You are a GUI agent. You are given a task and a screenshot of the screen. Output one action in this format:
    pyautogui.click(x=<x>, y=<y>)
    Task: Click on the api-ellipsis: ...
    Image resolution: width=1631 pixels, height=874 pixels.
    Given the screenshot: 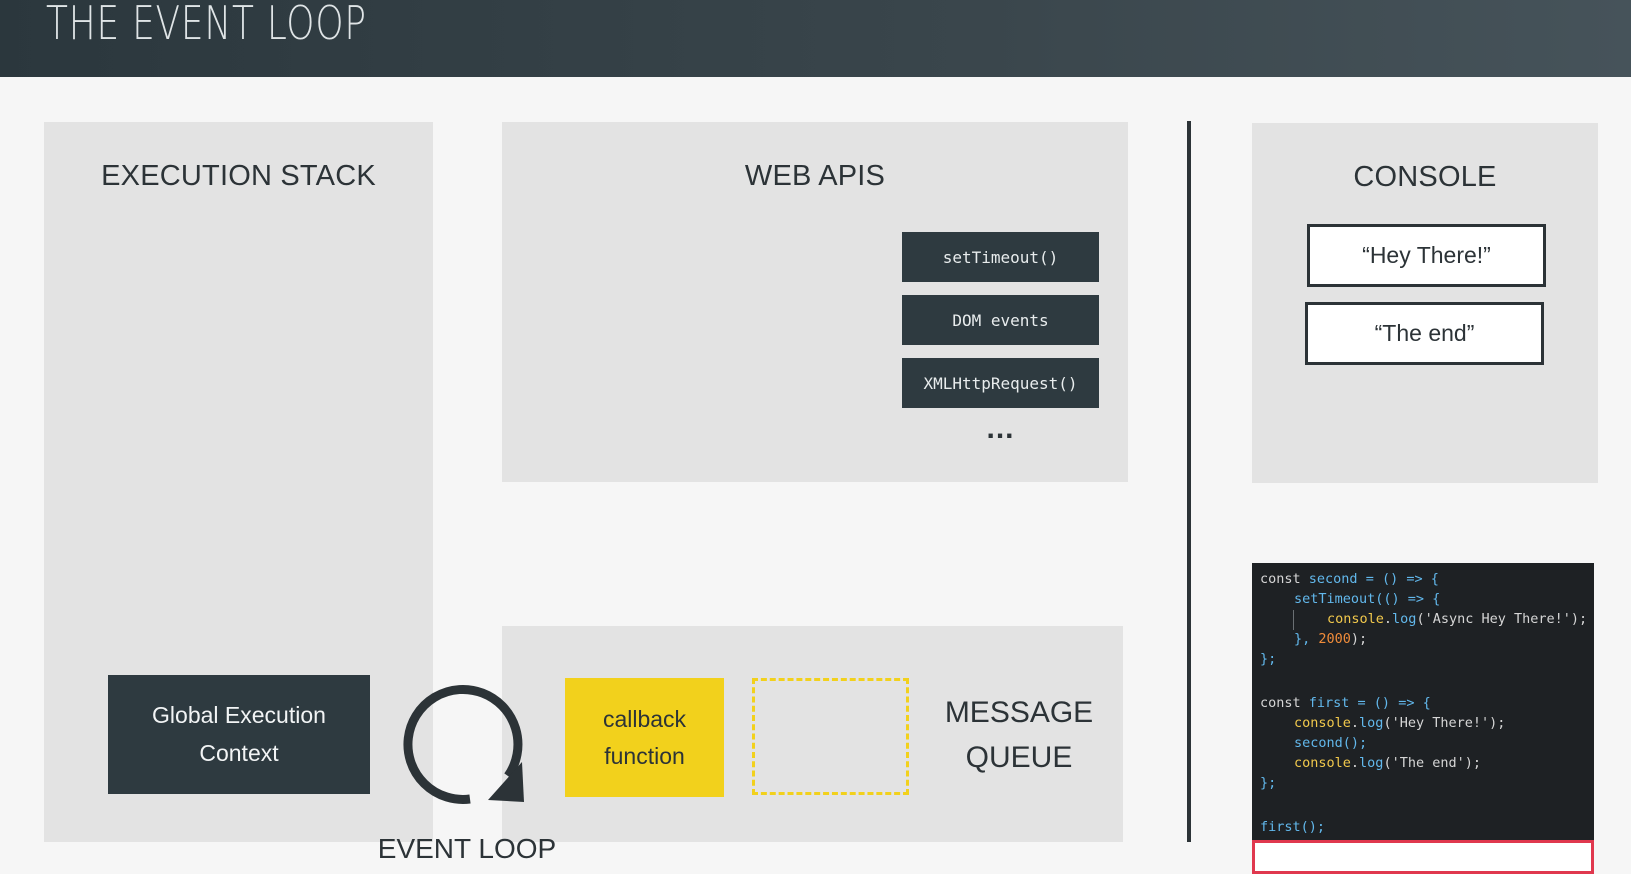 What is the action you would take?
    pyautogui.click(x=1000, y=428)
    